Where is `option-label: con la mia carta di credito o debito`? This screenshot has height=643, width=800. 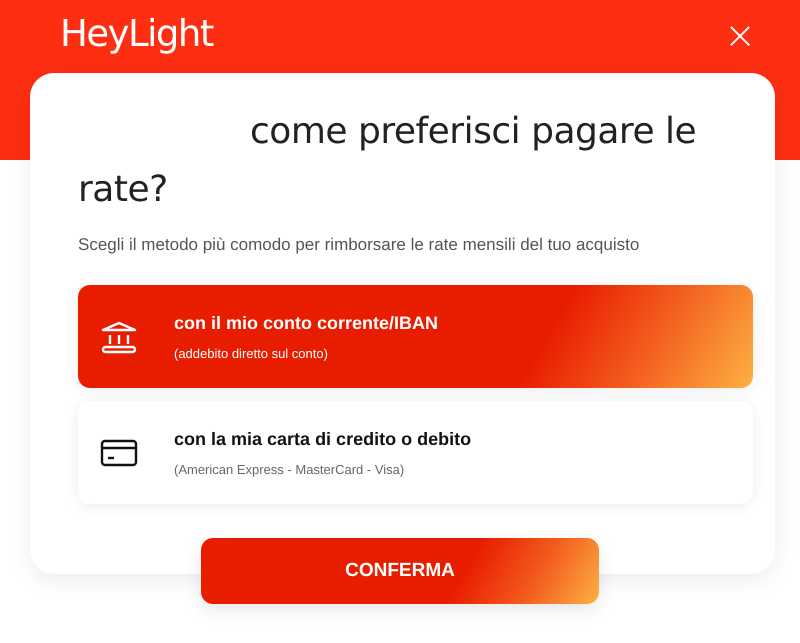 option-label: con la mia carta di credito o debito is located at coordinates (323, 439).